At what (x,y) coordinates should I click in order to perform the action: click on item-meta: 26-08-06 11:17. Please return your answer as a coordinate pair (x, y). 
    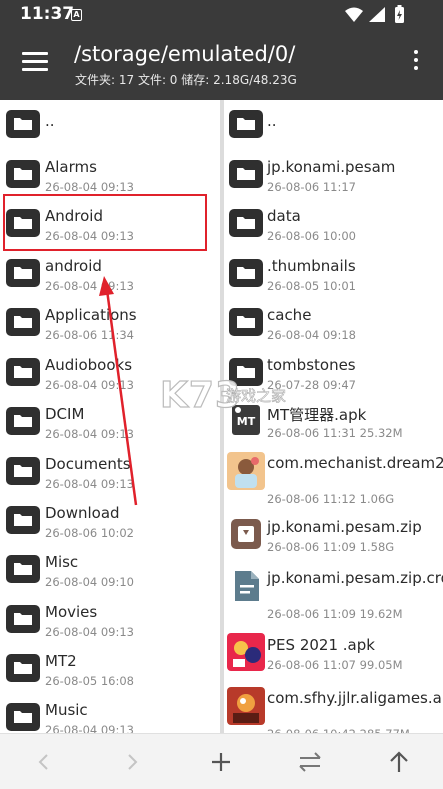
    Looking at the image, I should click on (311, 187).